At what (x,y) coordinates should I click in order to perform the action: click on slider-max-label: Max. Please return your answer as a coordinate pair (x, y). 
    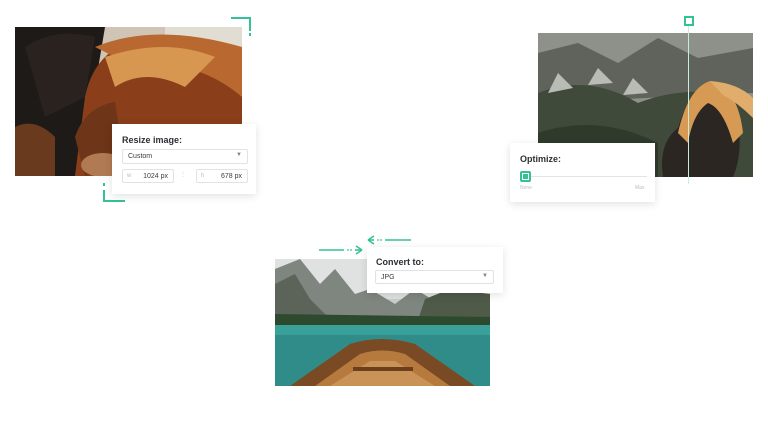
    Looking at the image, I should click on (640, 188).